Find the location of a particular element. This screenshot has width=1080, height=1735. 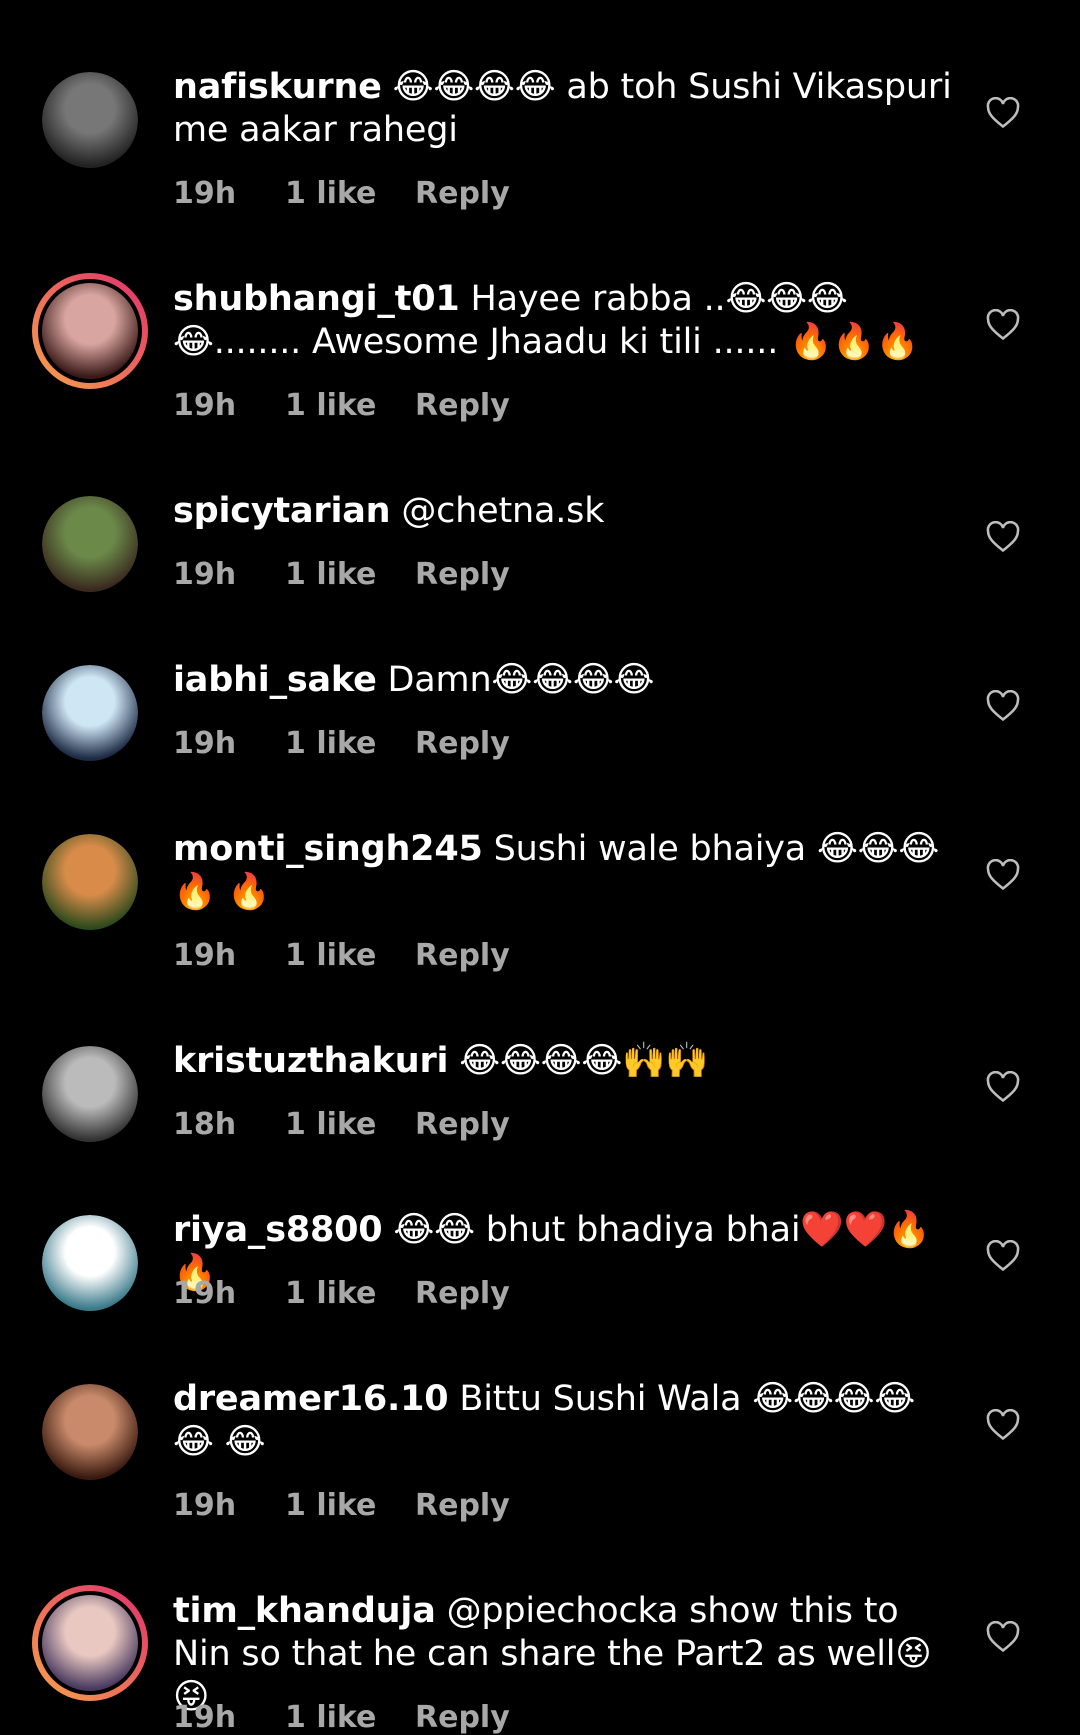

comment-username: monti_singh245 is located at coordinates (328, 849).